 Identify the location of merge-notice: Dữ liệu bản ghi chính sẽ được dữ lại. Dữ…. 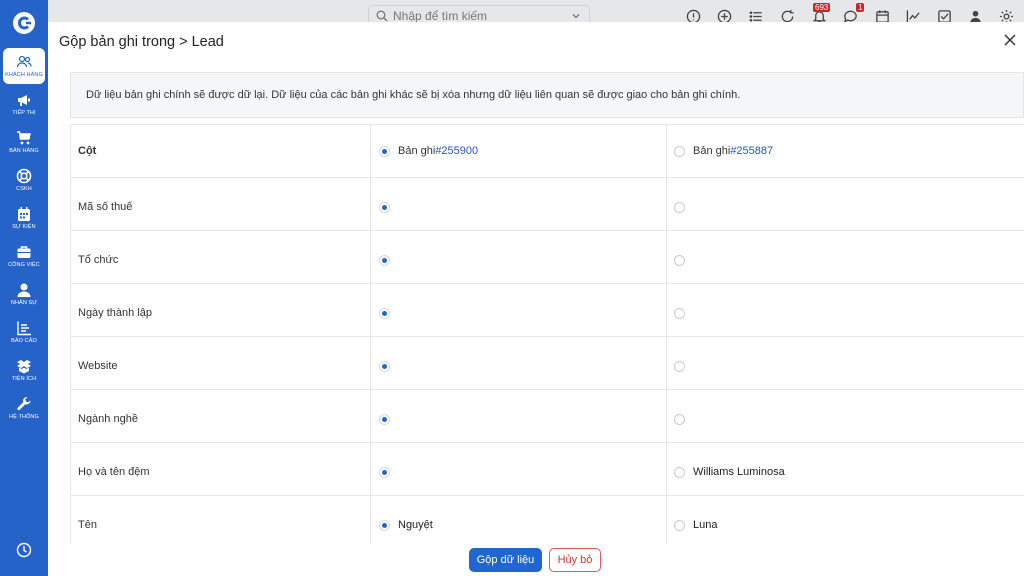
(547, 95).